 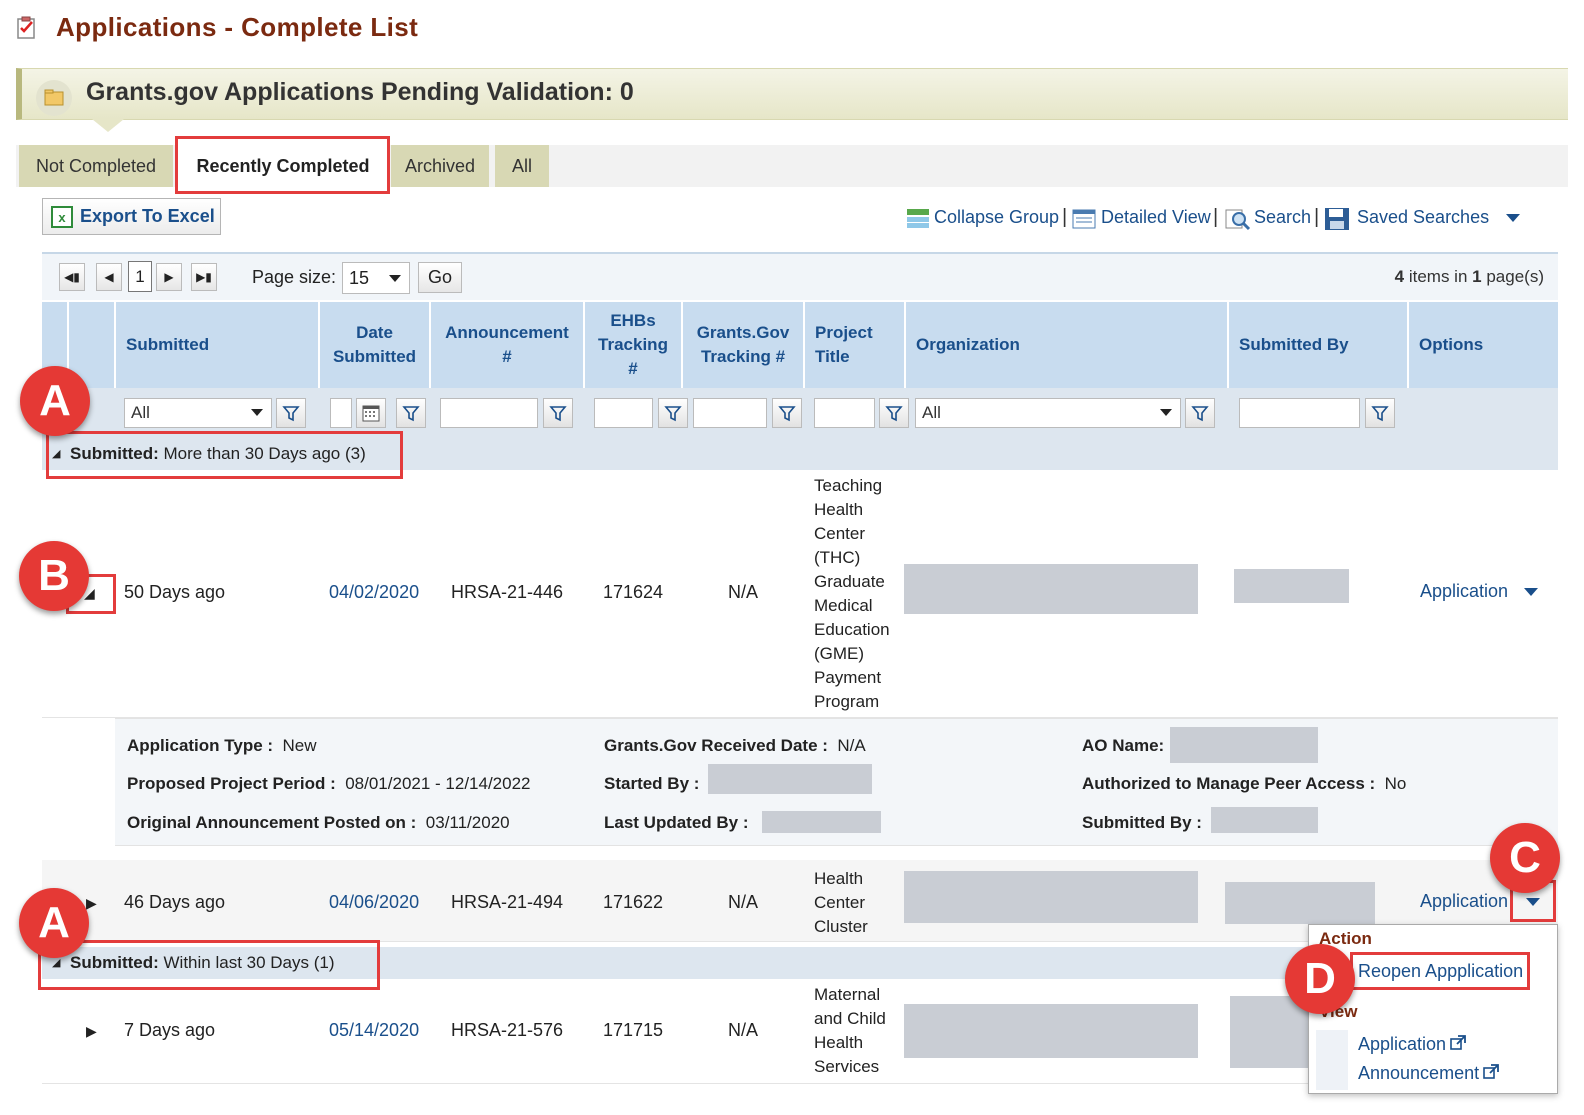 What do you see at coordinates (853, 345) in the screenshot?
I see `column-header-project-title: Project Title` at bounding box center [853, 345].